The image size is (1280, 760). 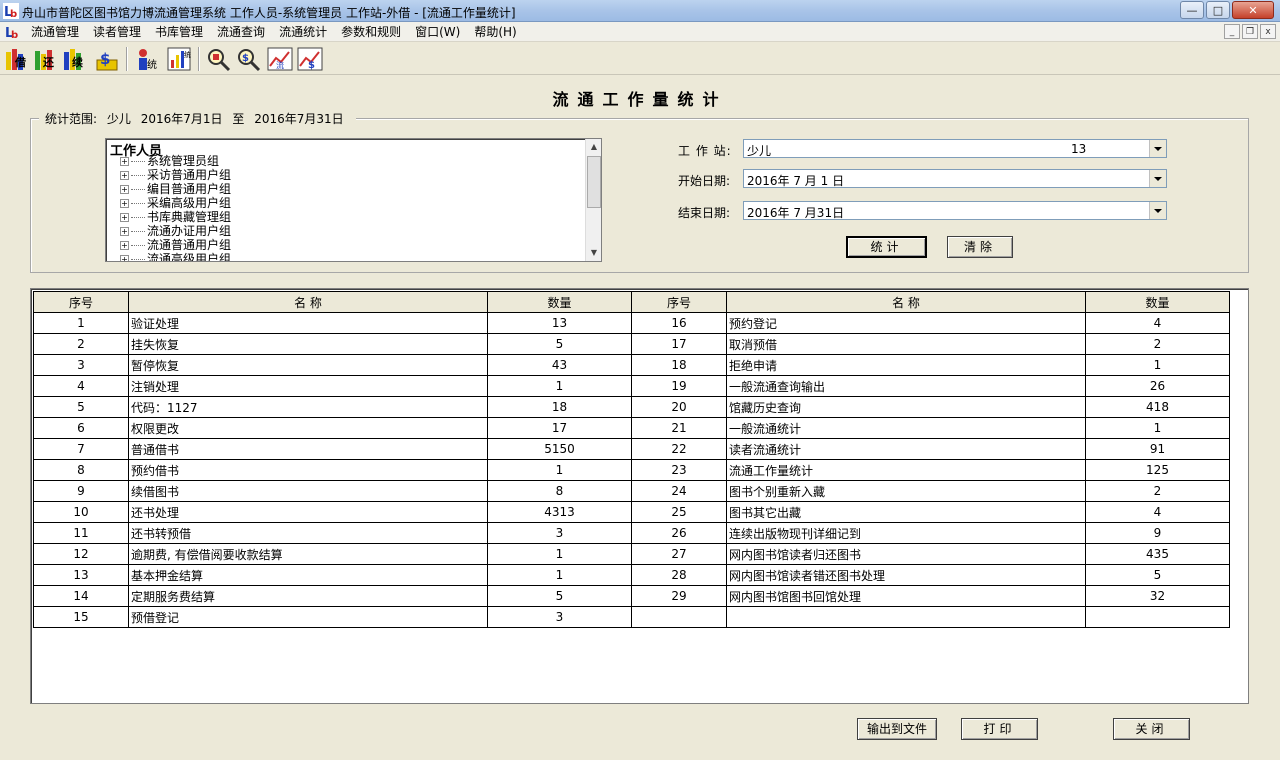 What do you see at coordinates (631, 554) in the screenshot?
I see `table-row: 12 逾期费, 有偿借阅要收款结算 1 27 网内图书馆读者归还图书 435` at bounding box center [631, 554].